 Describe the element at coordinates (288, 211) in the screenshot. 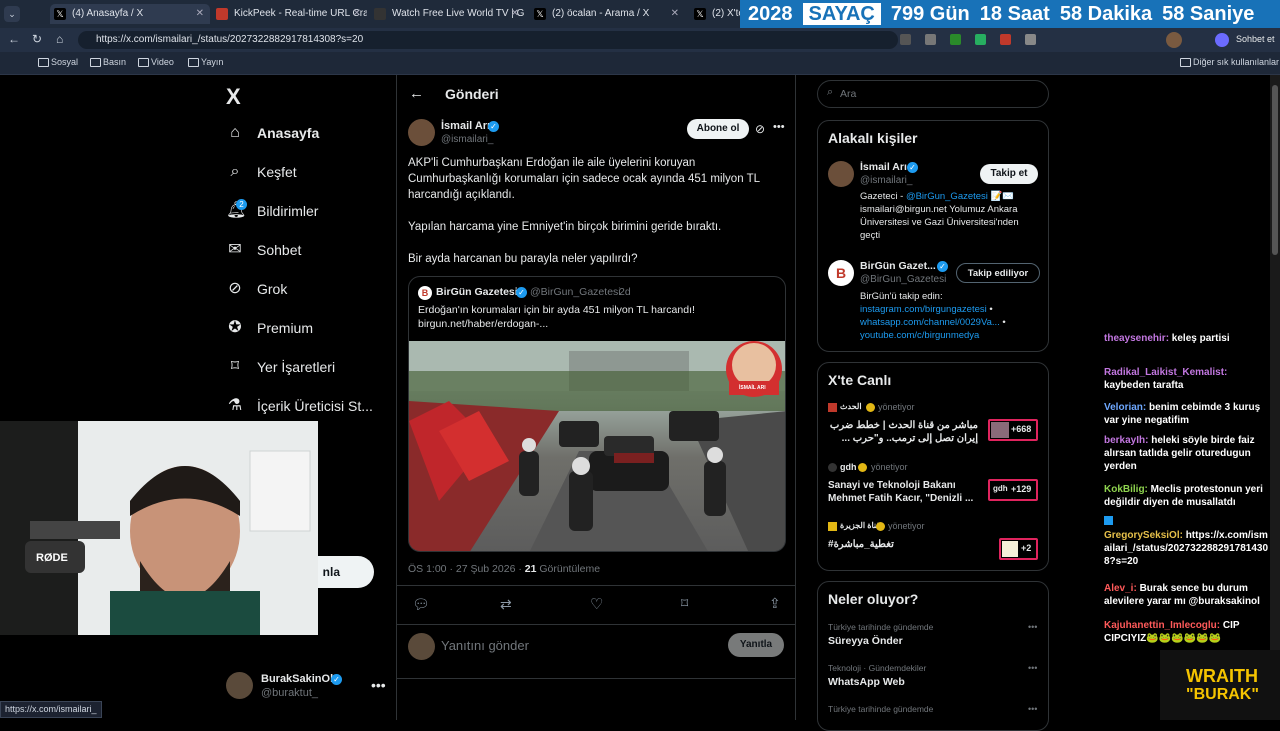

I see `nav-label: Bildirimler` at that location.